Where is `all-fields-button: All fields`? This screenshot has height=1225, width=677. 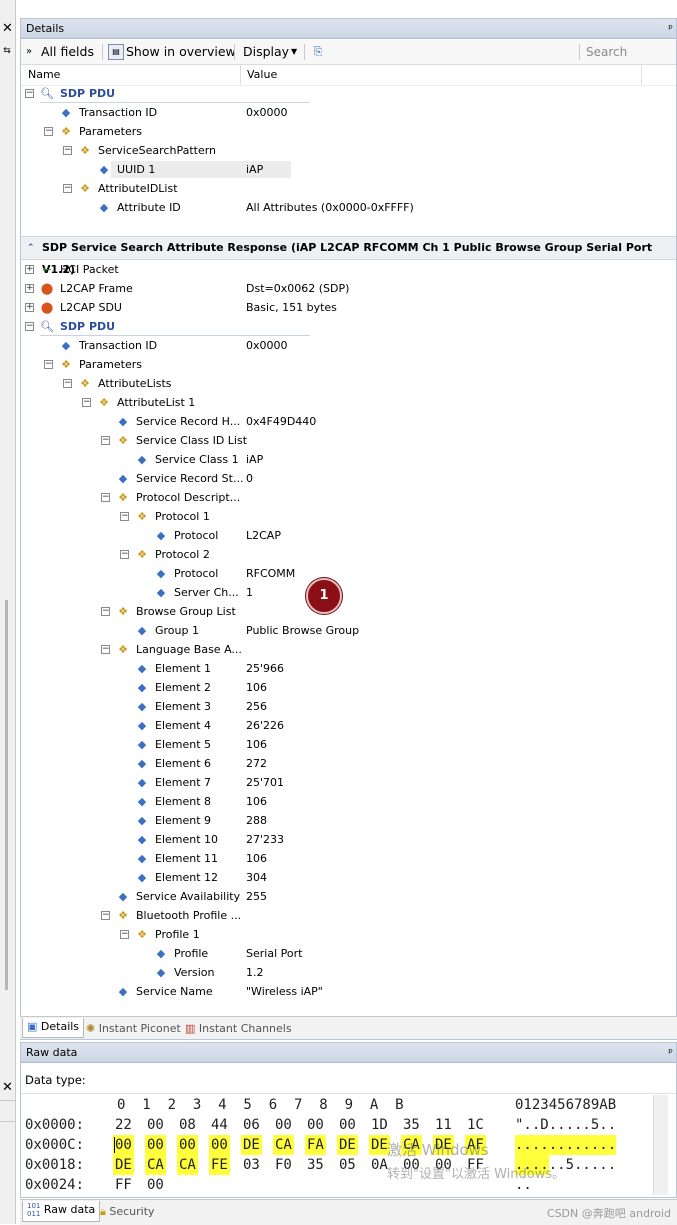 all-fields-button: All fields is located at coordinates (67, 52).